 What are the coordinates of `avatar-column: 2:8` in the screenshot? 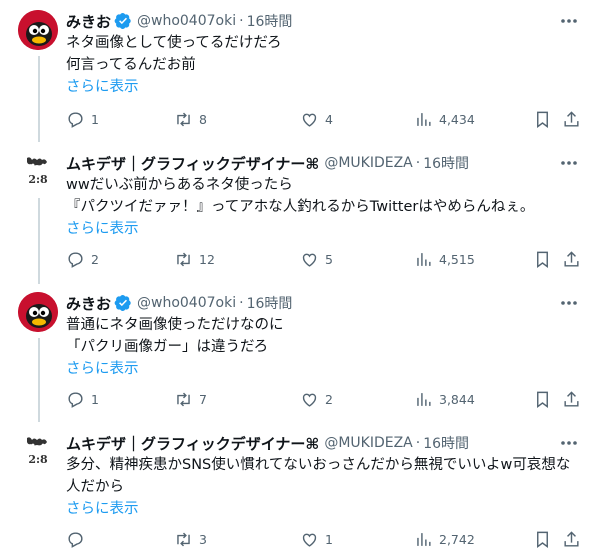 It's located at (39, 452).